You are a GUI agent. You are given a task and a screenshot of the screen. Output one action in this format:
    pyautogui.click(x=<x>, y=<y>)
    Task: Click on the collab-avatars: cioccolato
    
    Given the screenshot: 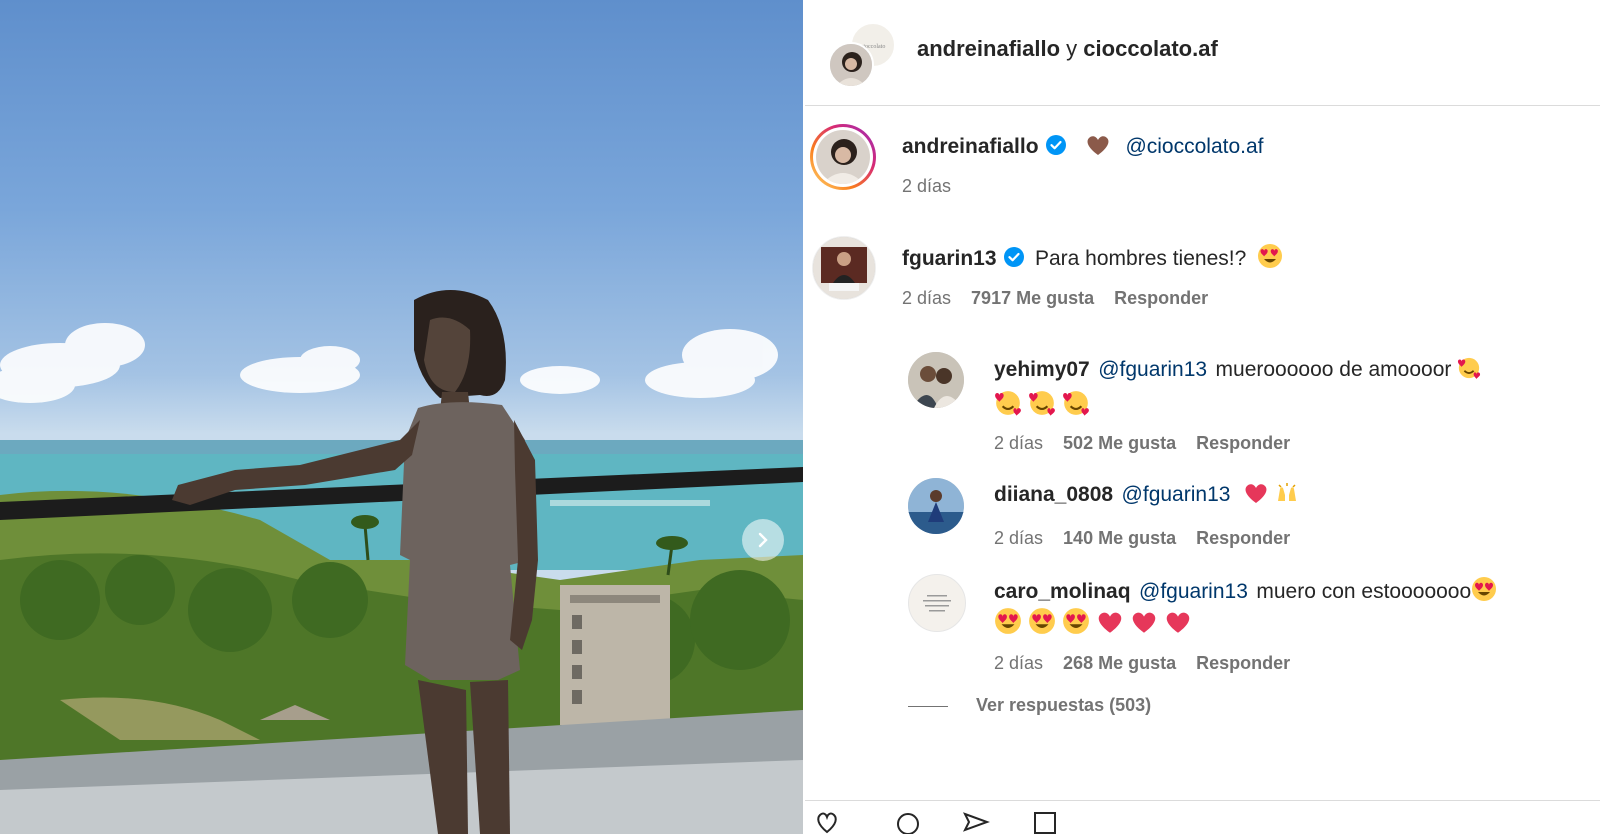 What is the action you would take?
    pyautogui.click(x=862, y=55)
    